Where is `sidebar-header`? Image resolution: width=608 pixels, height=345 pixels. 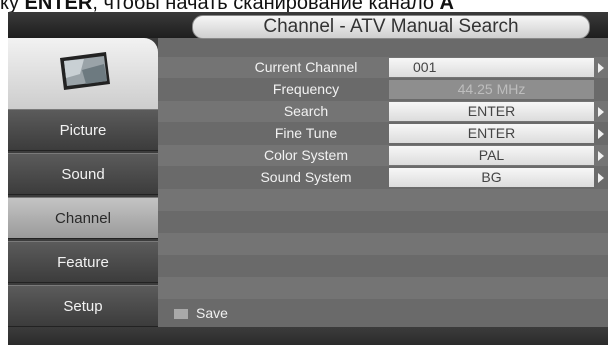 sidebar-header is located at coordinates (83, 73).